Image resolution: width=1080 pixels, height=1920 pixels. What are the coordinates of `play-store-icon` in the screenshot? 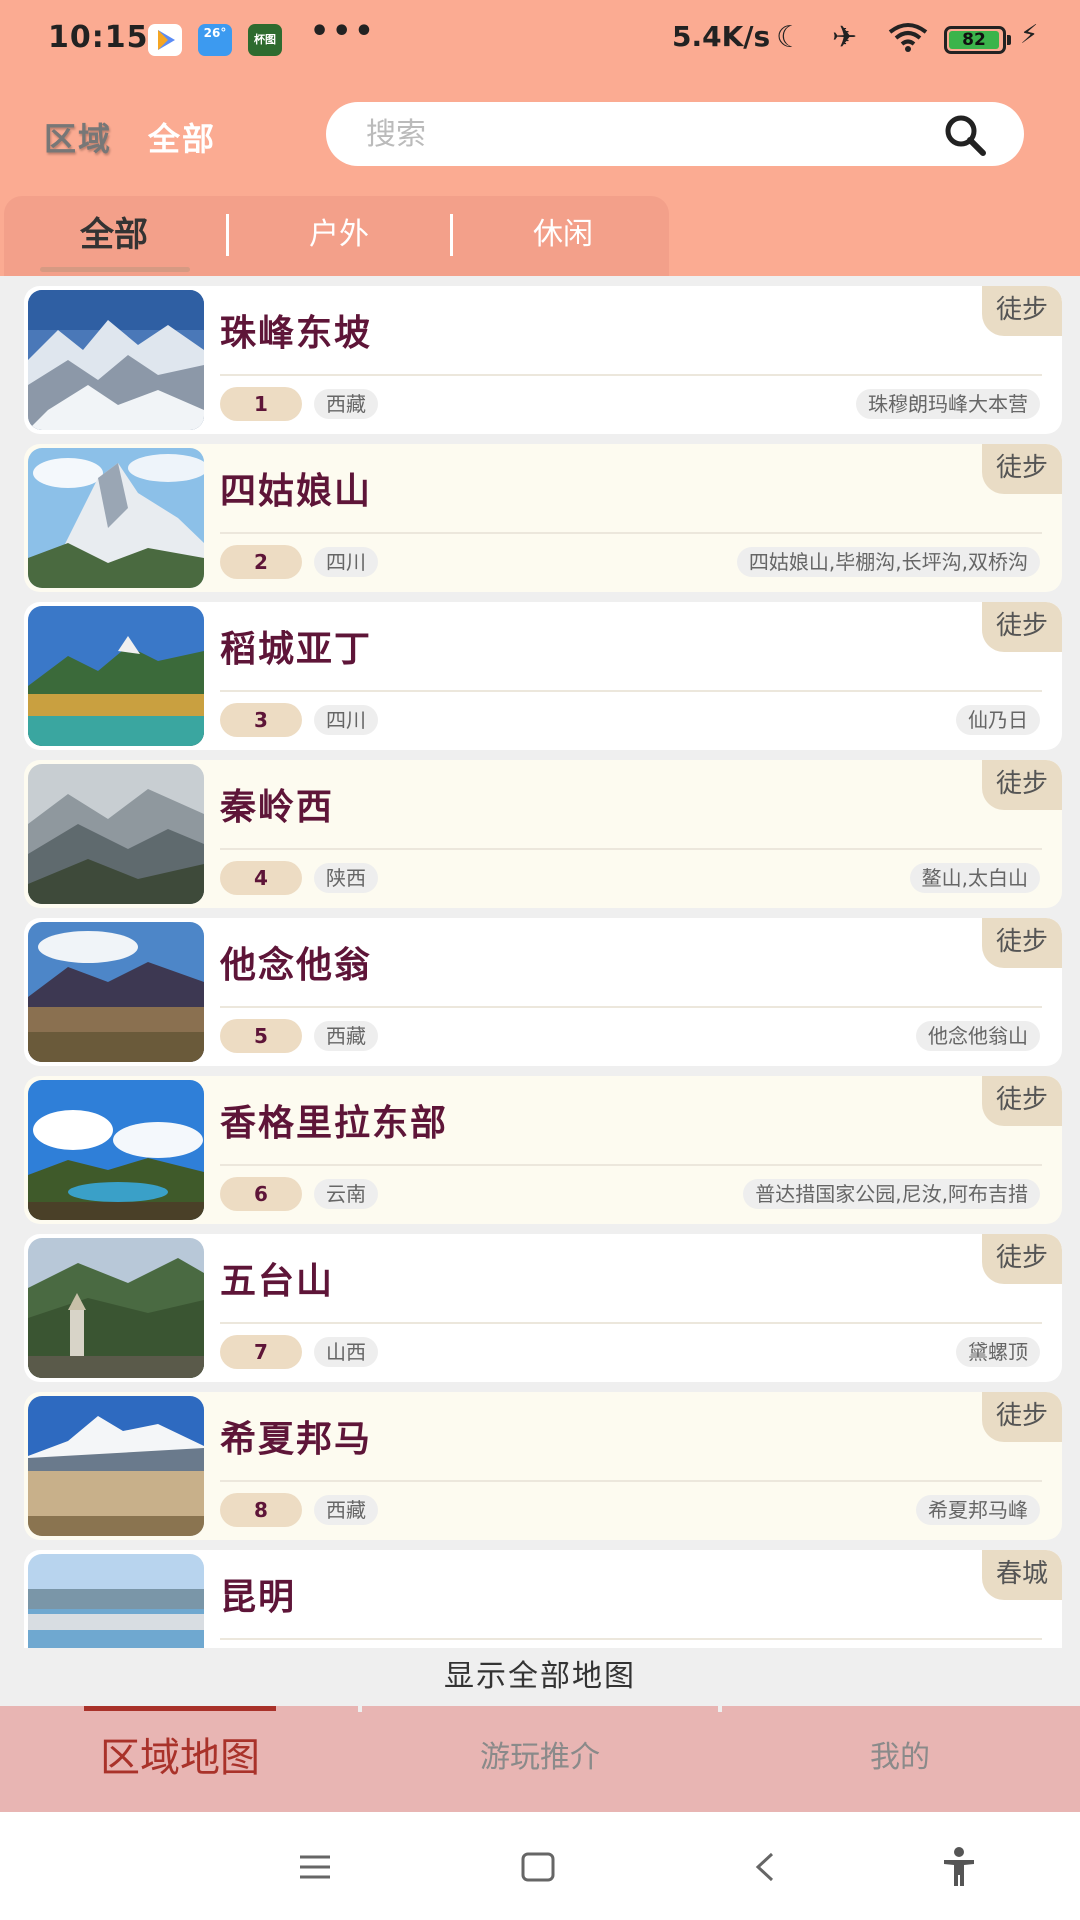 It's located at (165, 40).